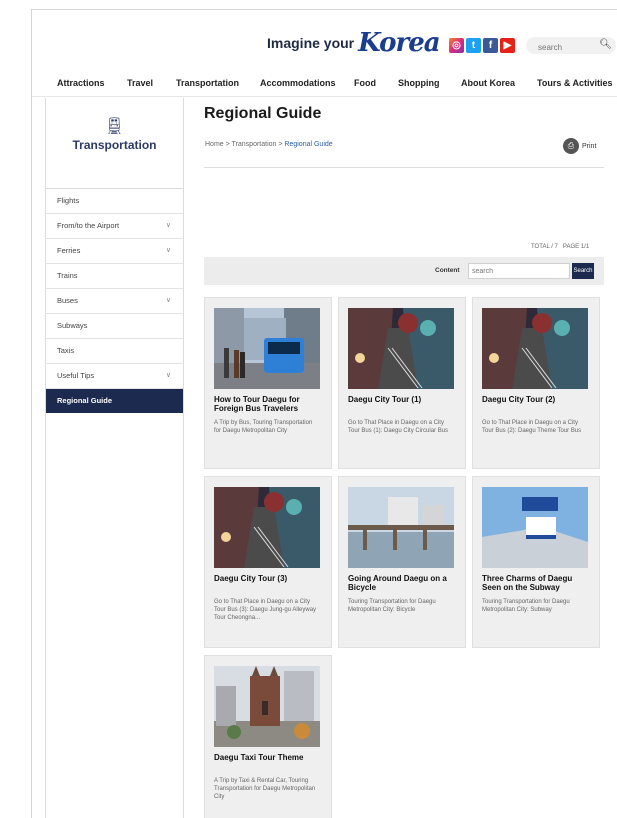 The height and width of the screenshot is (818, 617). What do you see at coordinates (76, 375) in the screenshot?
I see `sidebar-item-label: Useful Tips` at bounding box center [76, 375].